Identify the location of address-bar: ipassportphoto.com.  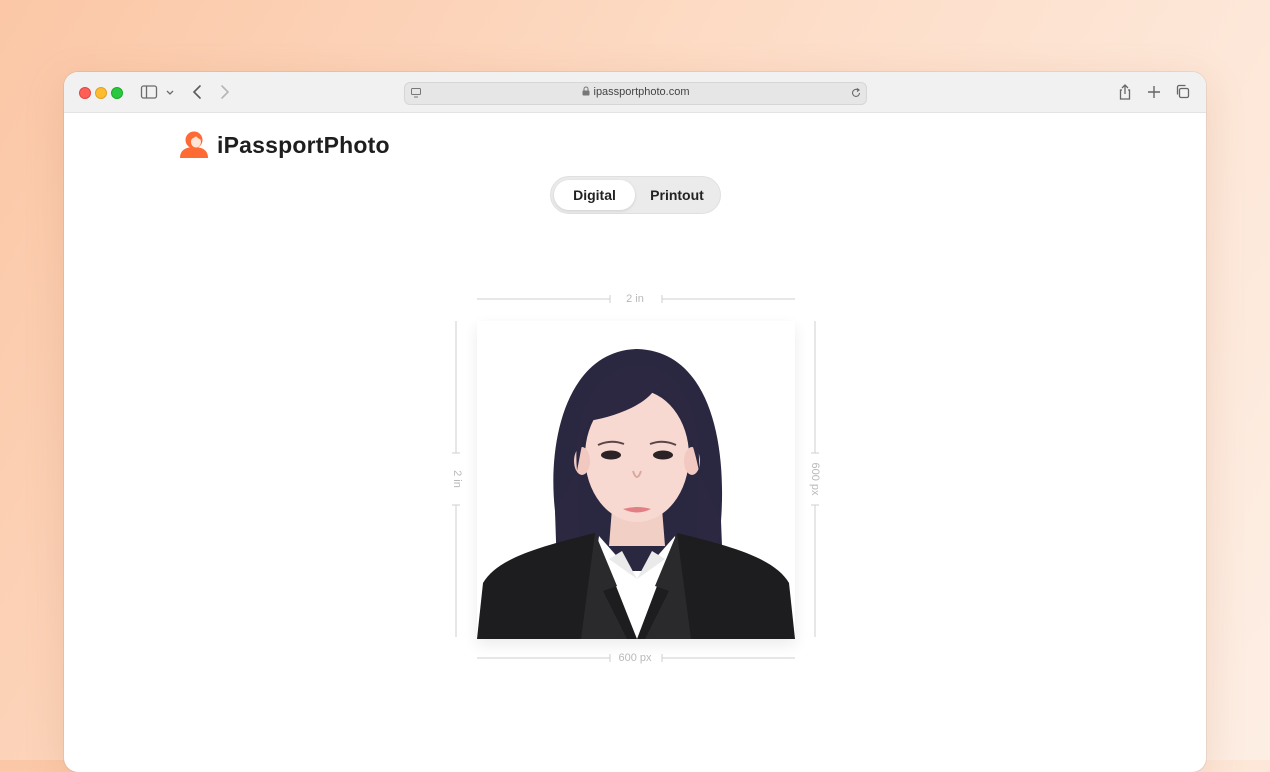
(635, 93).